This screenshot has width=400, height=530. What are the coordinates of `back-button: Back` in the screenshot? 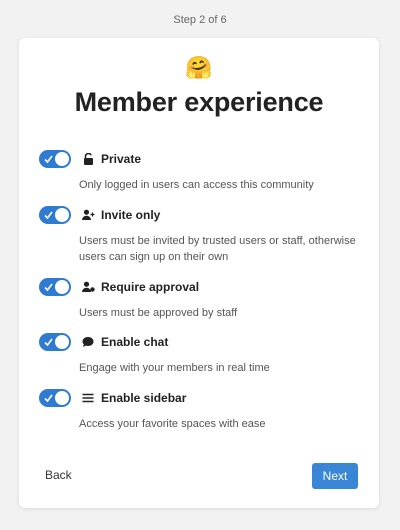 It's located at (58, 475).